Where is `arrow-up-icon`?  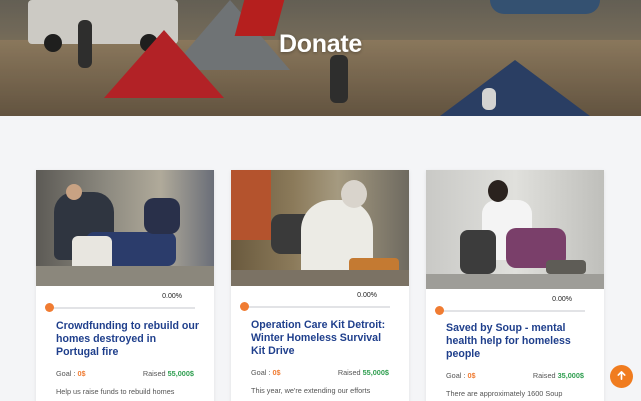
arrow-up-icon is located at coordinates (621, 376).